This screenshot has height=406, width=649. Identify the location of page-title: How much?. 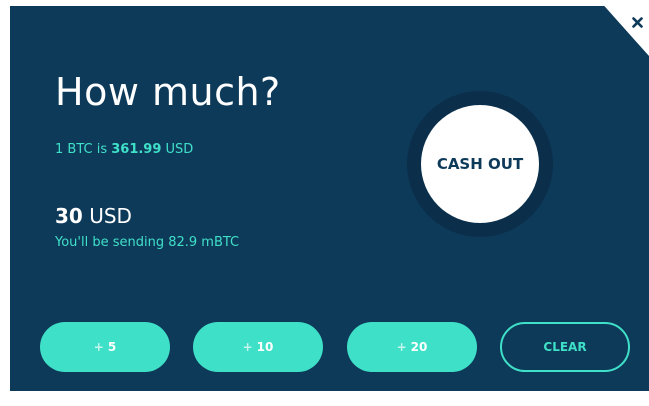
(168, 92).